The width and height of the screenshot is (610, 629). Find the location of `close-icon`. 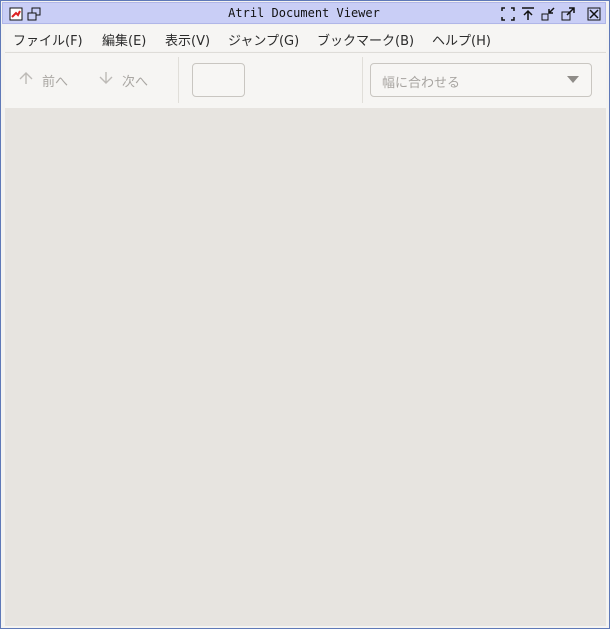

close-icon is located at coordinates (594, 13).